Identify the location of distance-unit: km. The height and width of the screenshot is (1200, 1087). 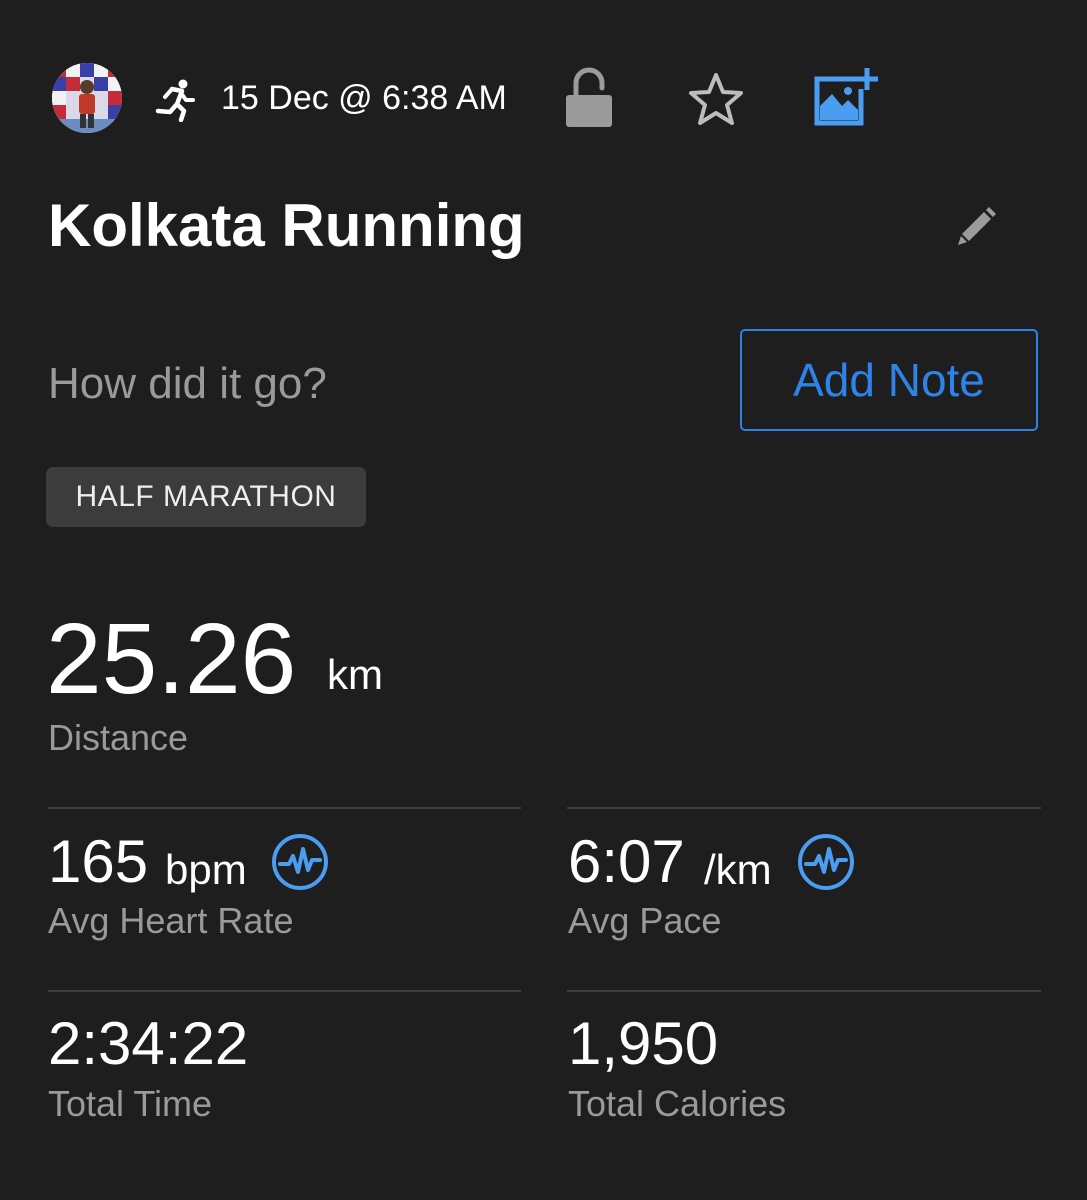
(355, 674).